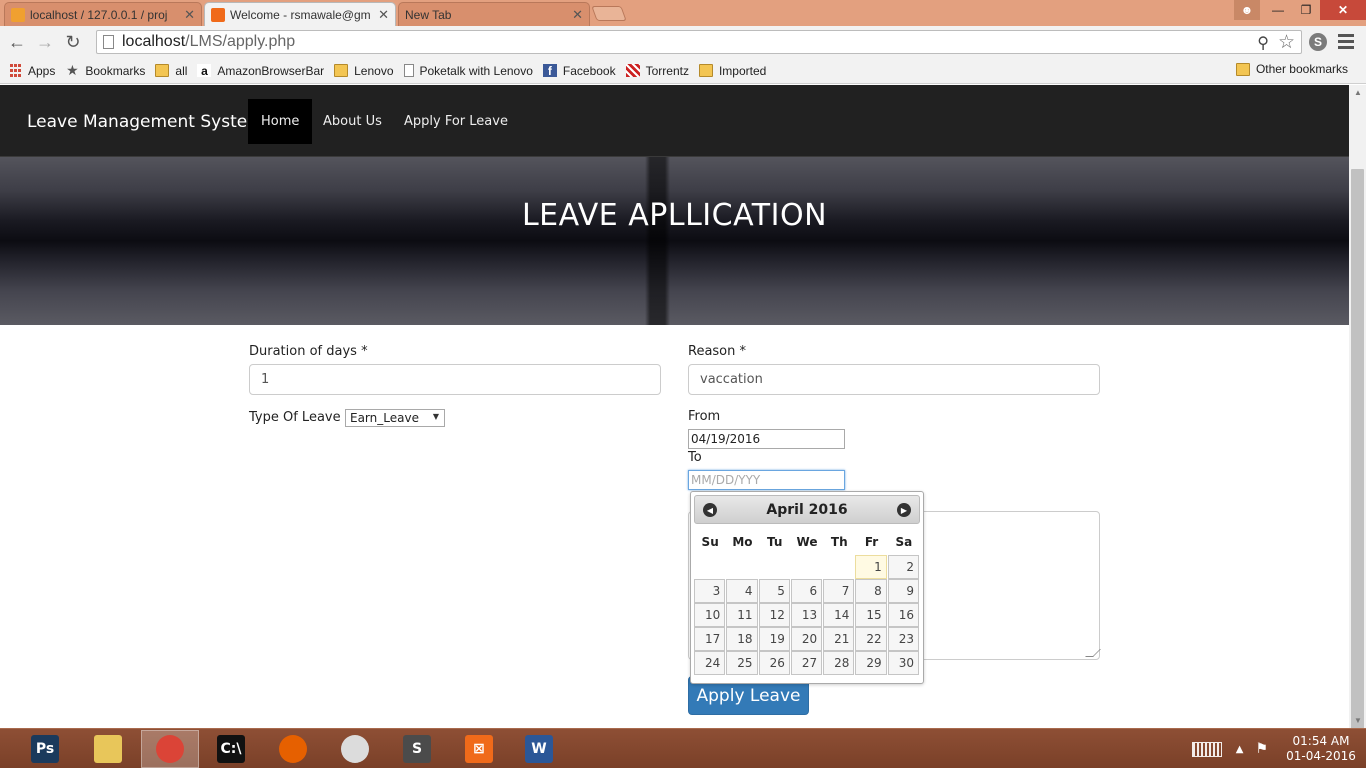  I want to click on calendar-day: 28, so click(839, 663).